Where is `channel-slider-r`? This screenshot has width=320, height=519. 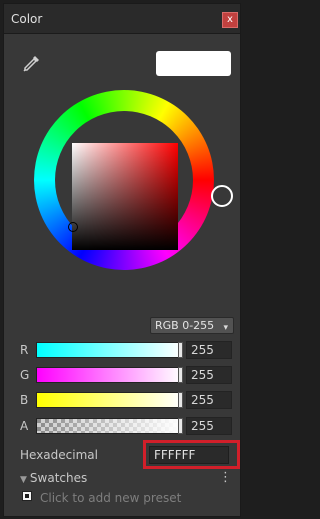
channel-slider-r is located at coordinates (109, 350).